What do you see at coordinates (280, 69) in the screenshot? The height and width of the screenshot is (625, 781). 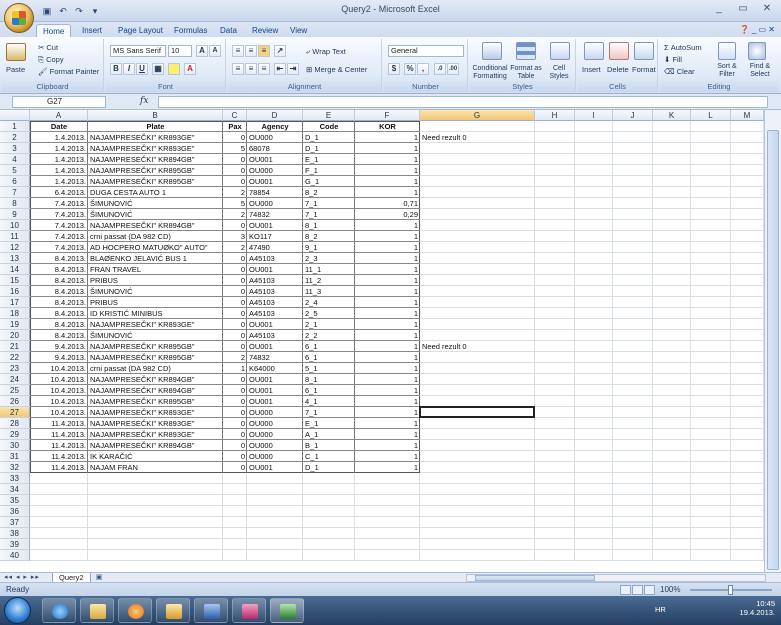 I see `decrease-indent-icon: ⇤` at bounding box center [280, 69].